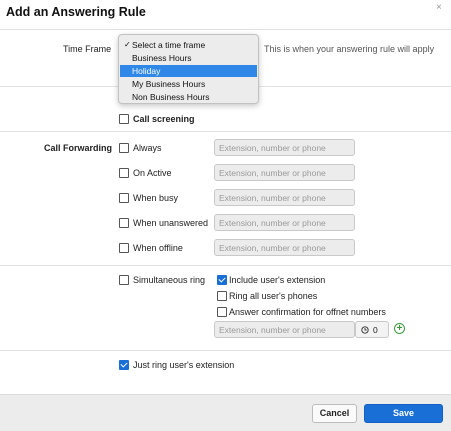  What do you see at coordinates (284, 147) in the screenshot?
I see `always-target-input` at bounding box center [284, 147].